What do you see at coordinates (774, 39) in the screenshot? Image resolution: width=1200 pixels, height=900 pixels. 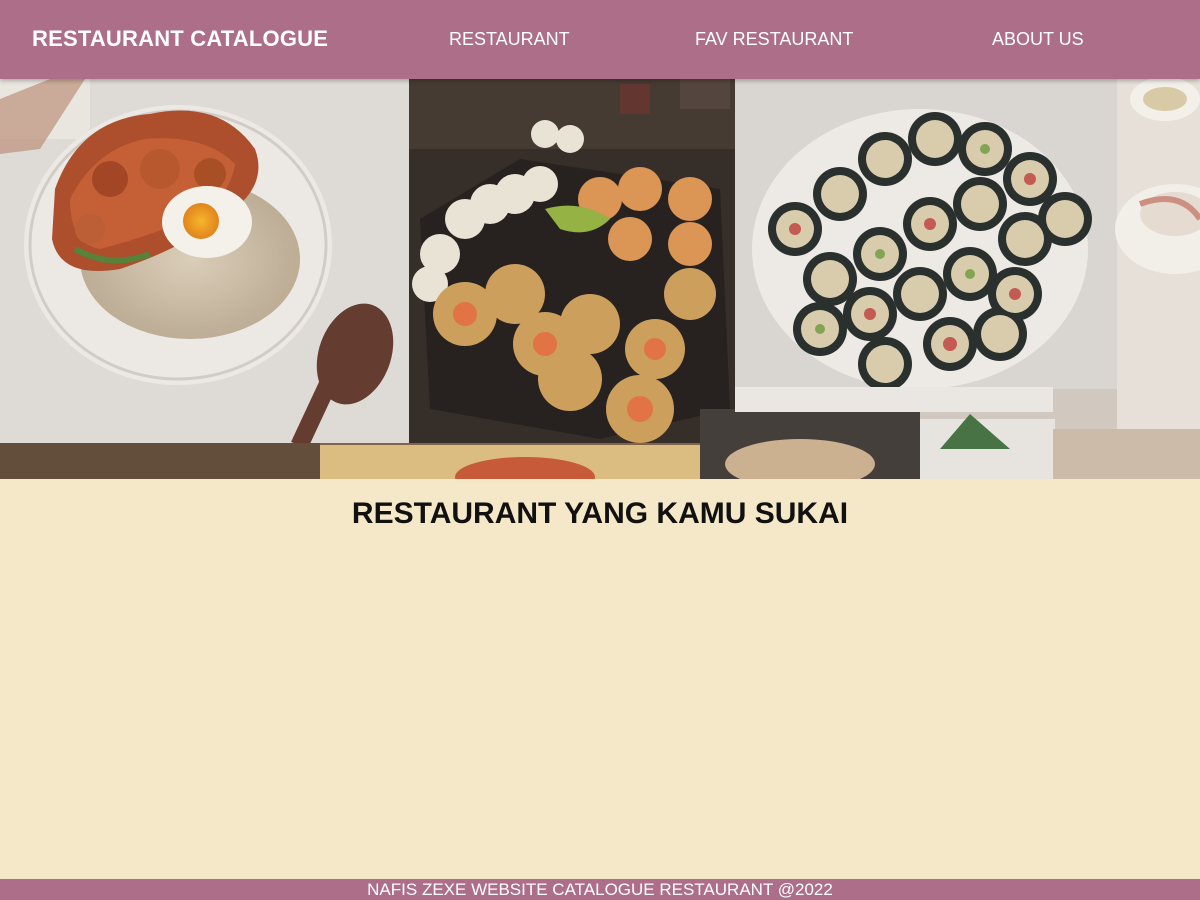 I see `nav-link-fav-restaurant: FAV RESTAURANT` at bounding box center [774, 39].